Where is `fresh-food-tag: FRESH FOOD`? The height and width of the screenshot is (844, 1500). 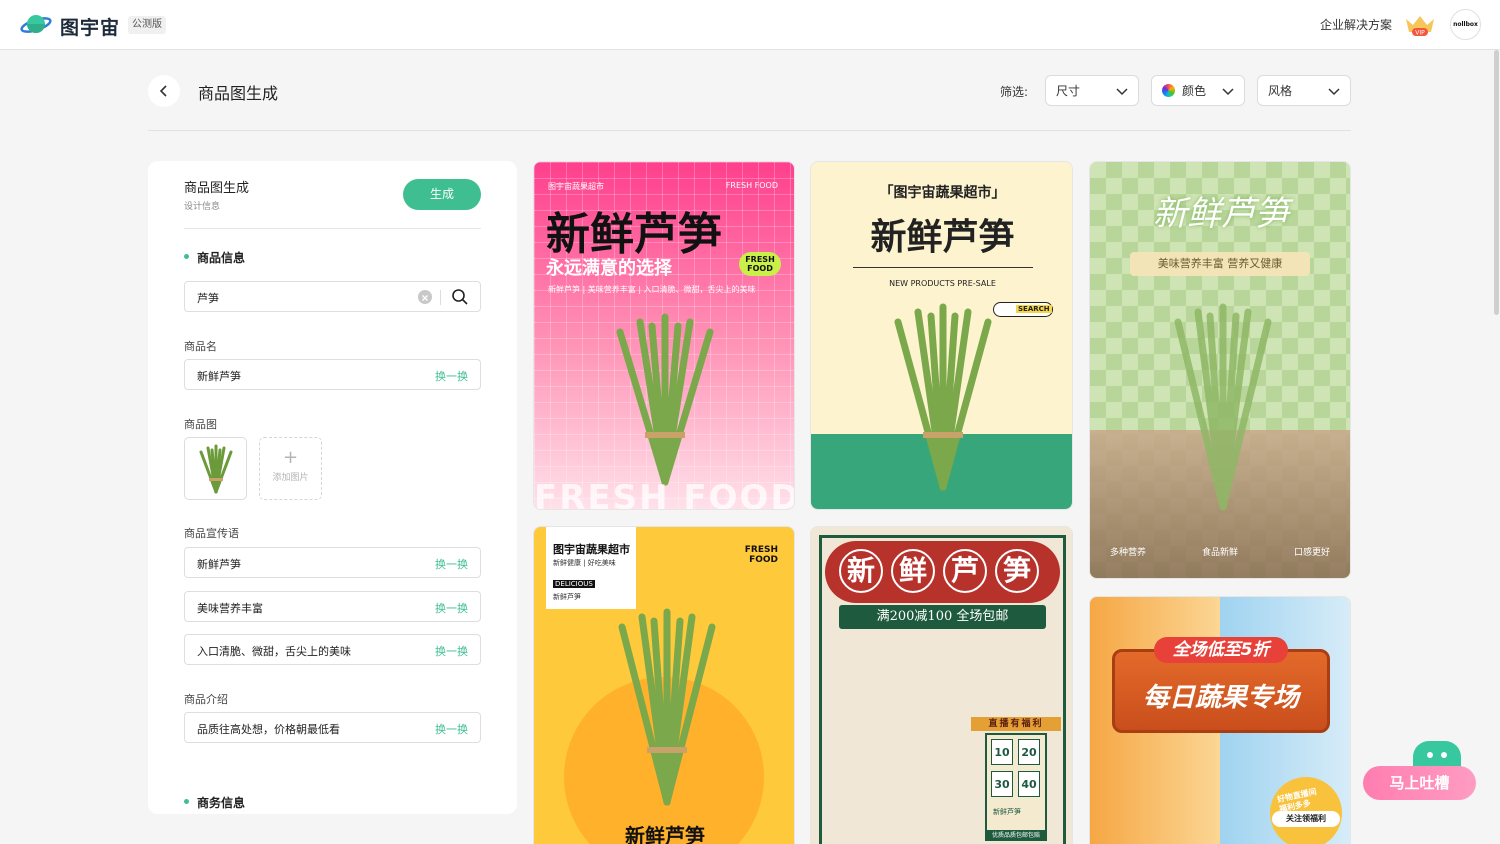
fresh-food-tag: FRESH FOOD is located at coordinates (761, 555).